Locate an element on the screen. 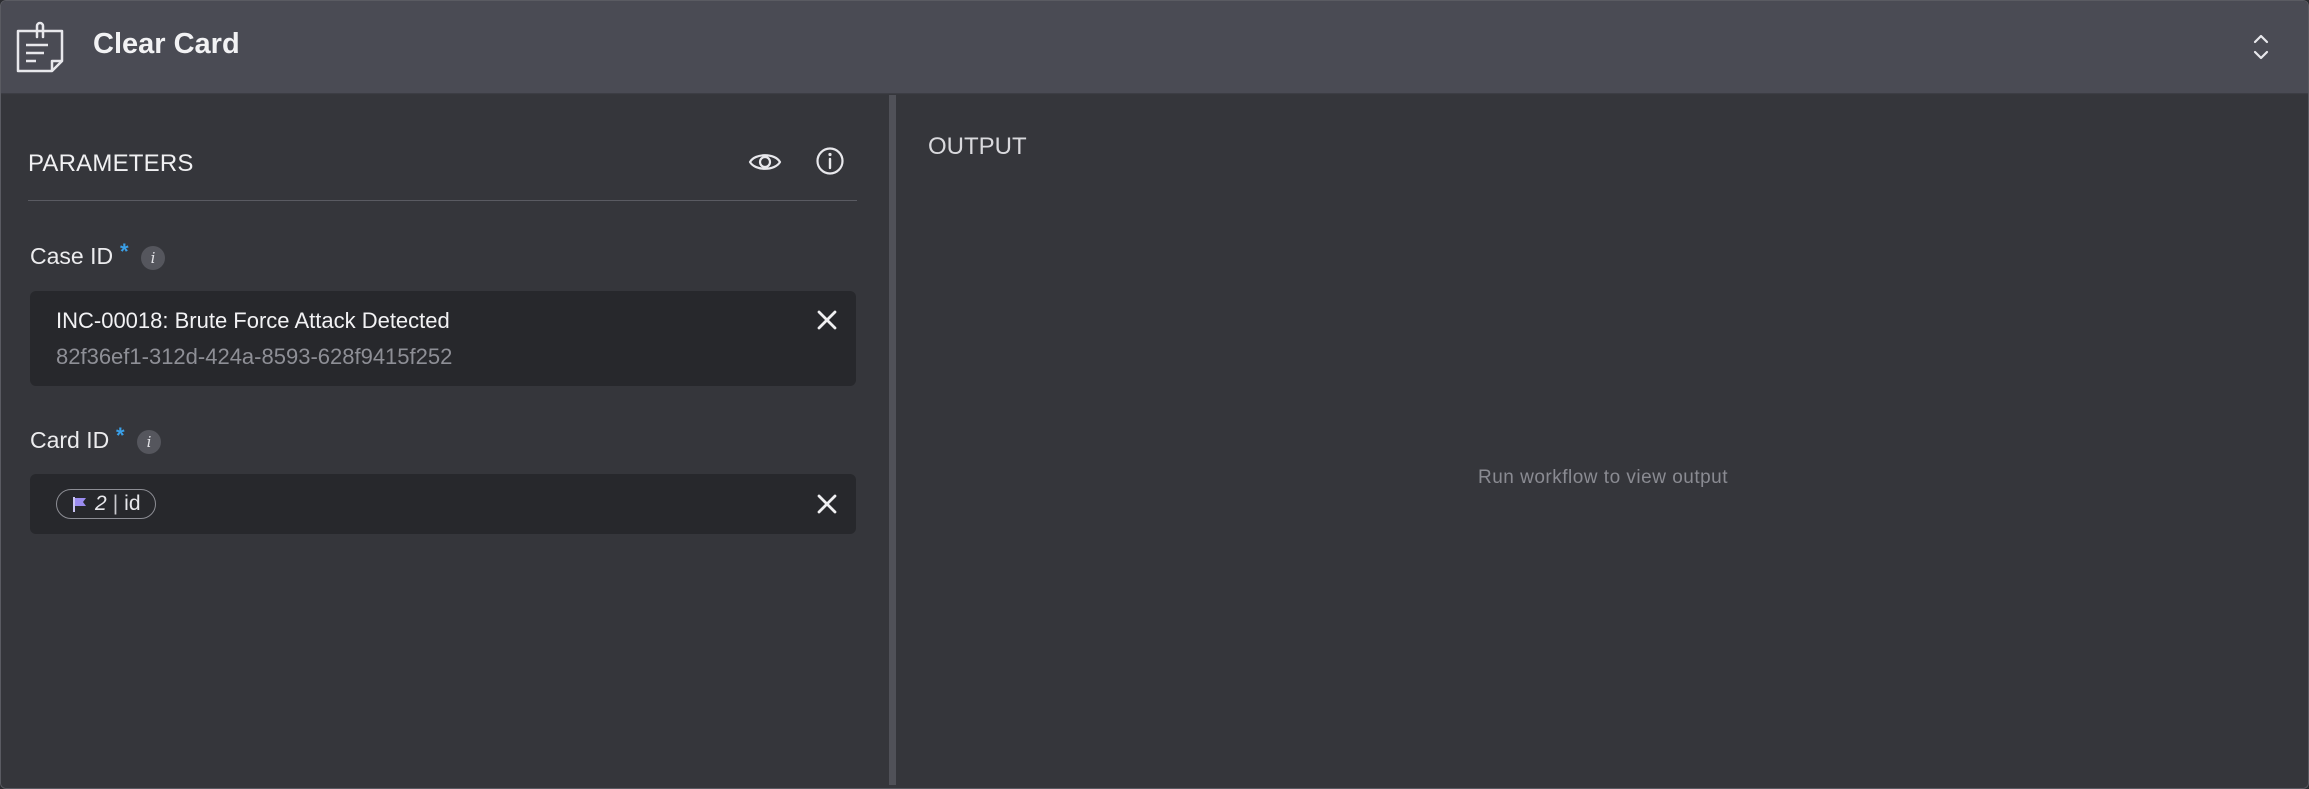 The height and width of the screenshot is (789, 2309). case-id-info-icon: i is located at coordinates (153, 258).